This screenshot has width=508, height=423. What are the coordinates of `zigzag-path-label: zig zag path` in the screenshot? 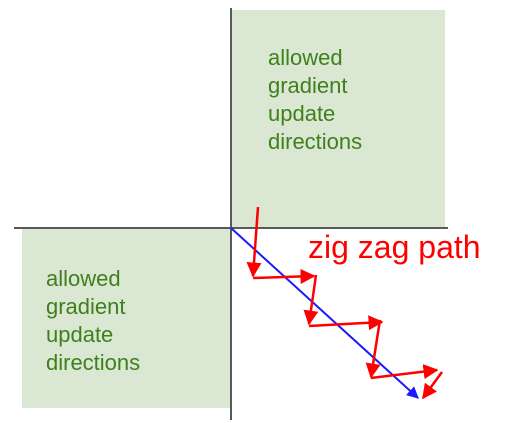 It's located at (394, 247).